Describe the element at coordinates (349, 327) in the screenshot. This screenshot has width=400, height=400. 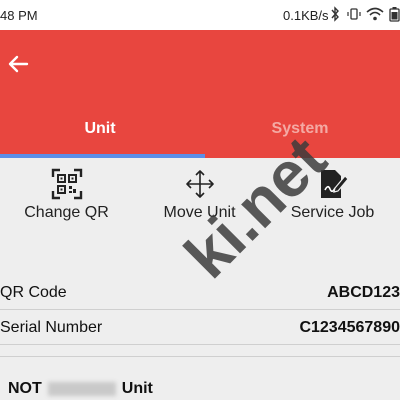
I see `serial-number-value: C1234567890` at that location.